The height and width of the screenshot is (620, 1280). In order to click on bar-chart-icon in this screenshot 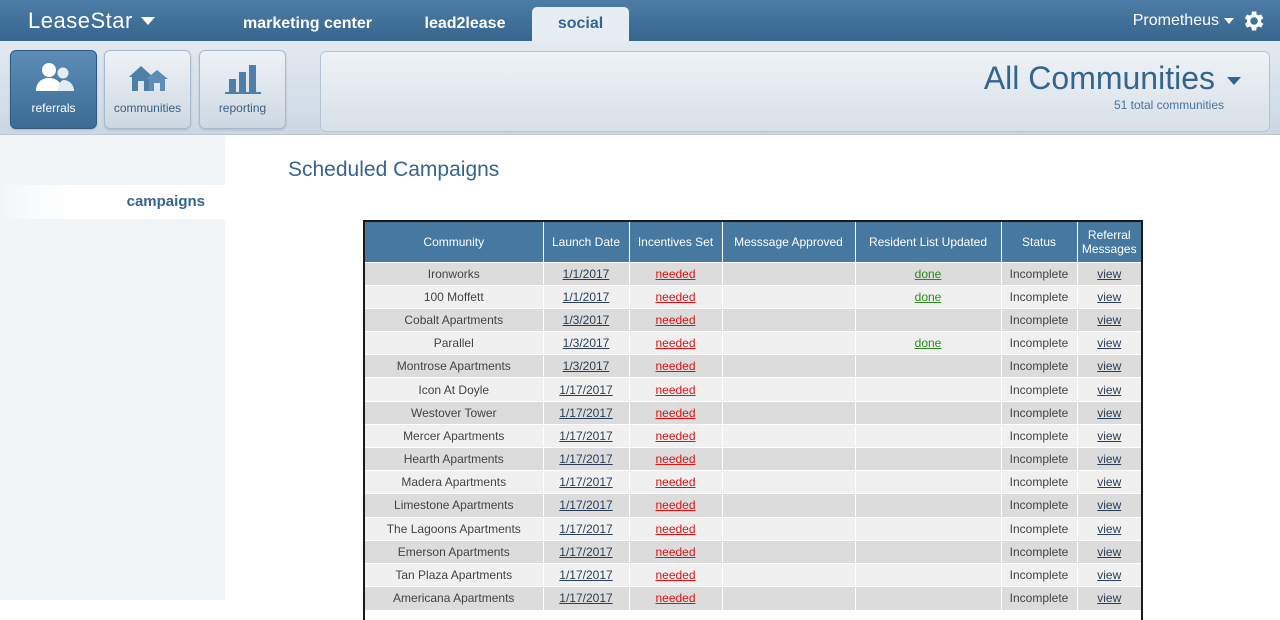, I will do `click(242, 79)`.